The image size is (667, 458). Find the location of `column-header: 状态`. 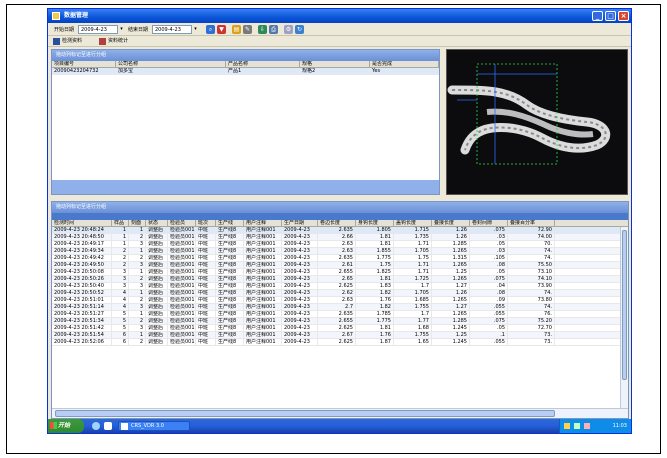

column-header: 状态 is located at coordinates (157, 223).